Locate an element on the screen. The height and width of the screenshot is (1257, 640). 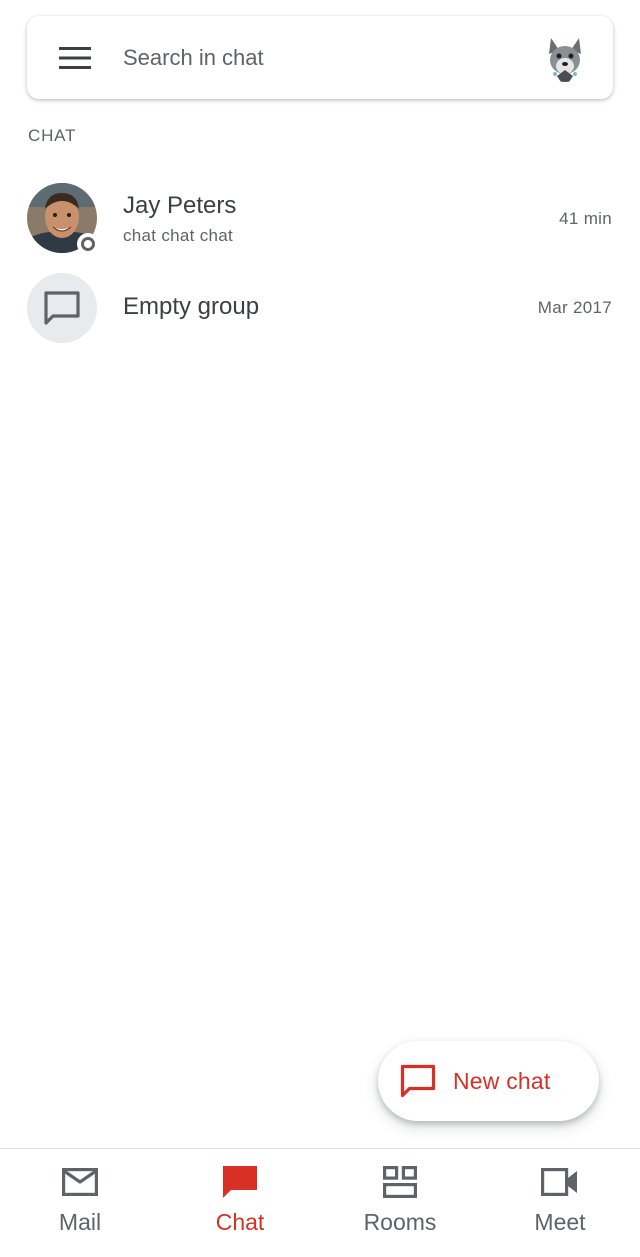
search-bar is located at coordinates (320, 57).